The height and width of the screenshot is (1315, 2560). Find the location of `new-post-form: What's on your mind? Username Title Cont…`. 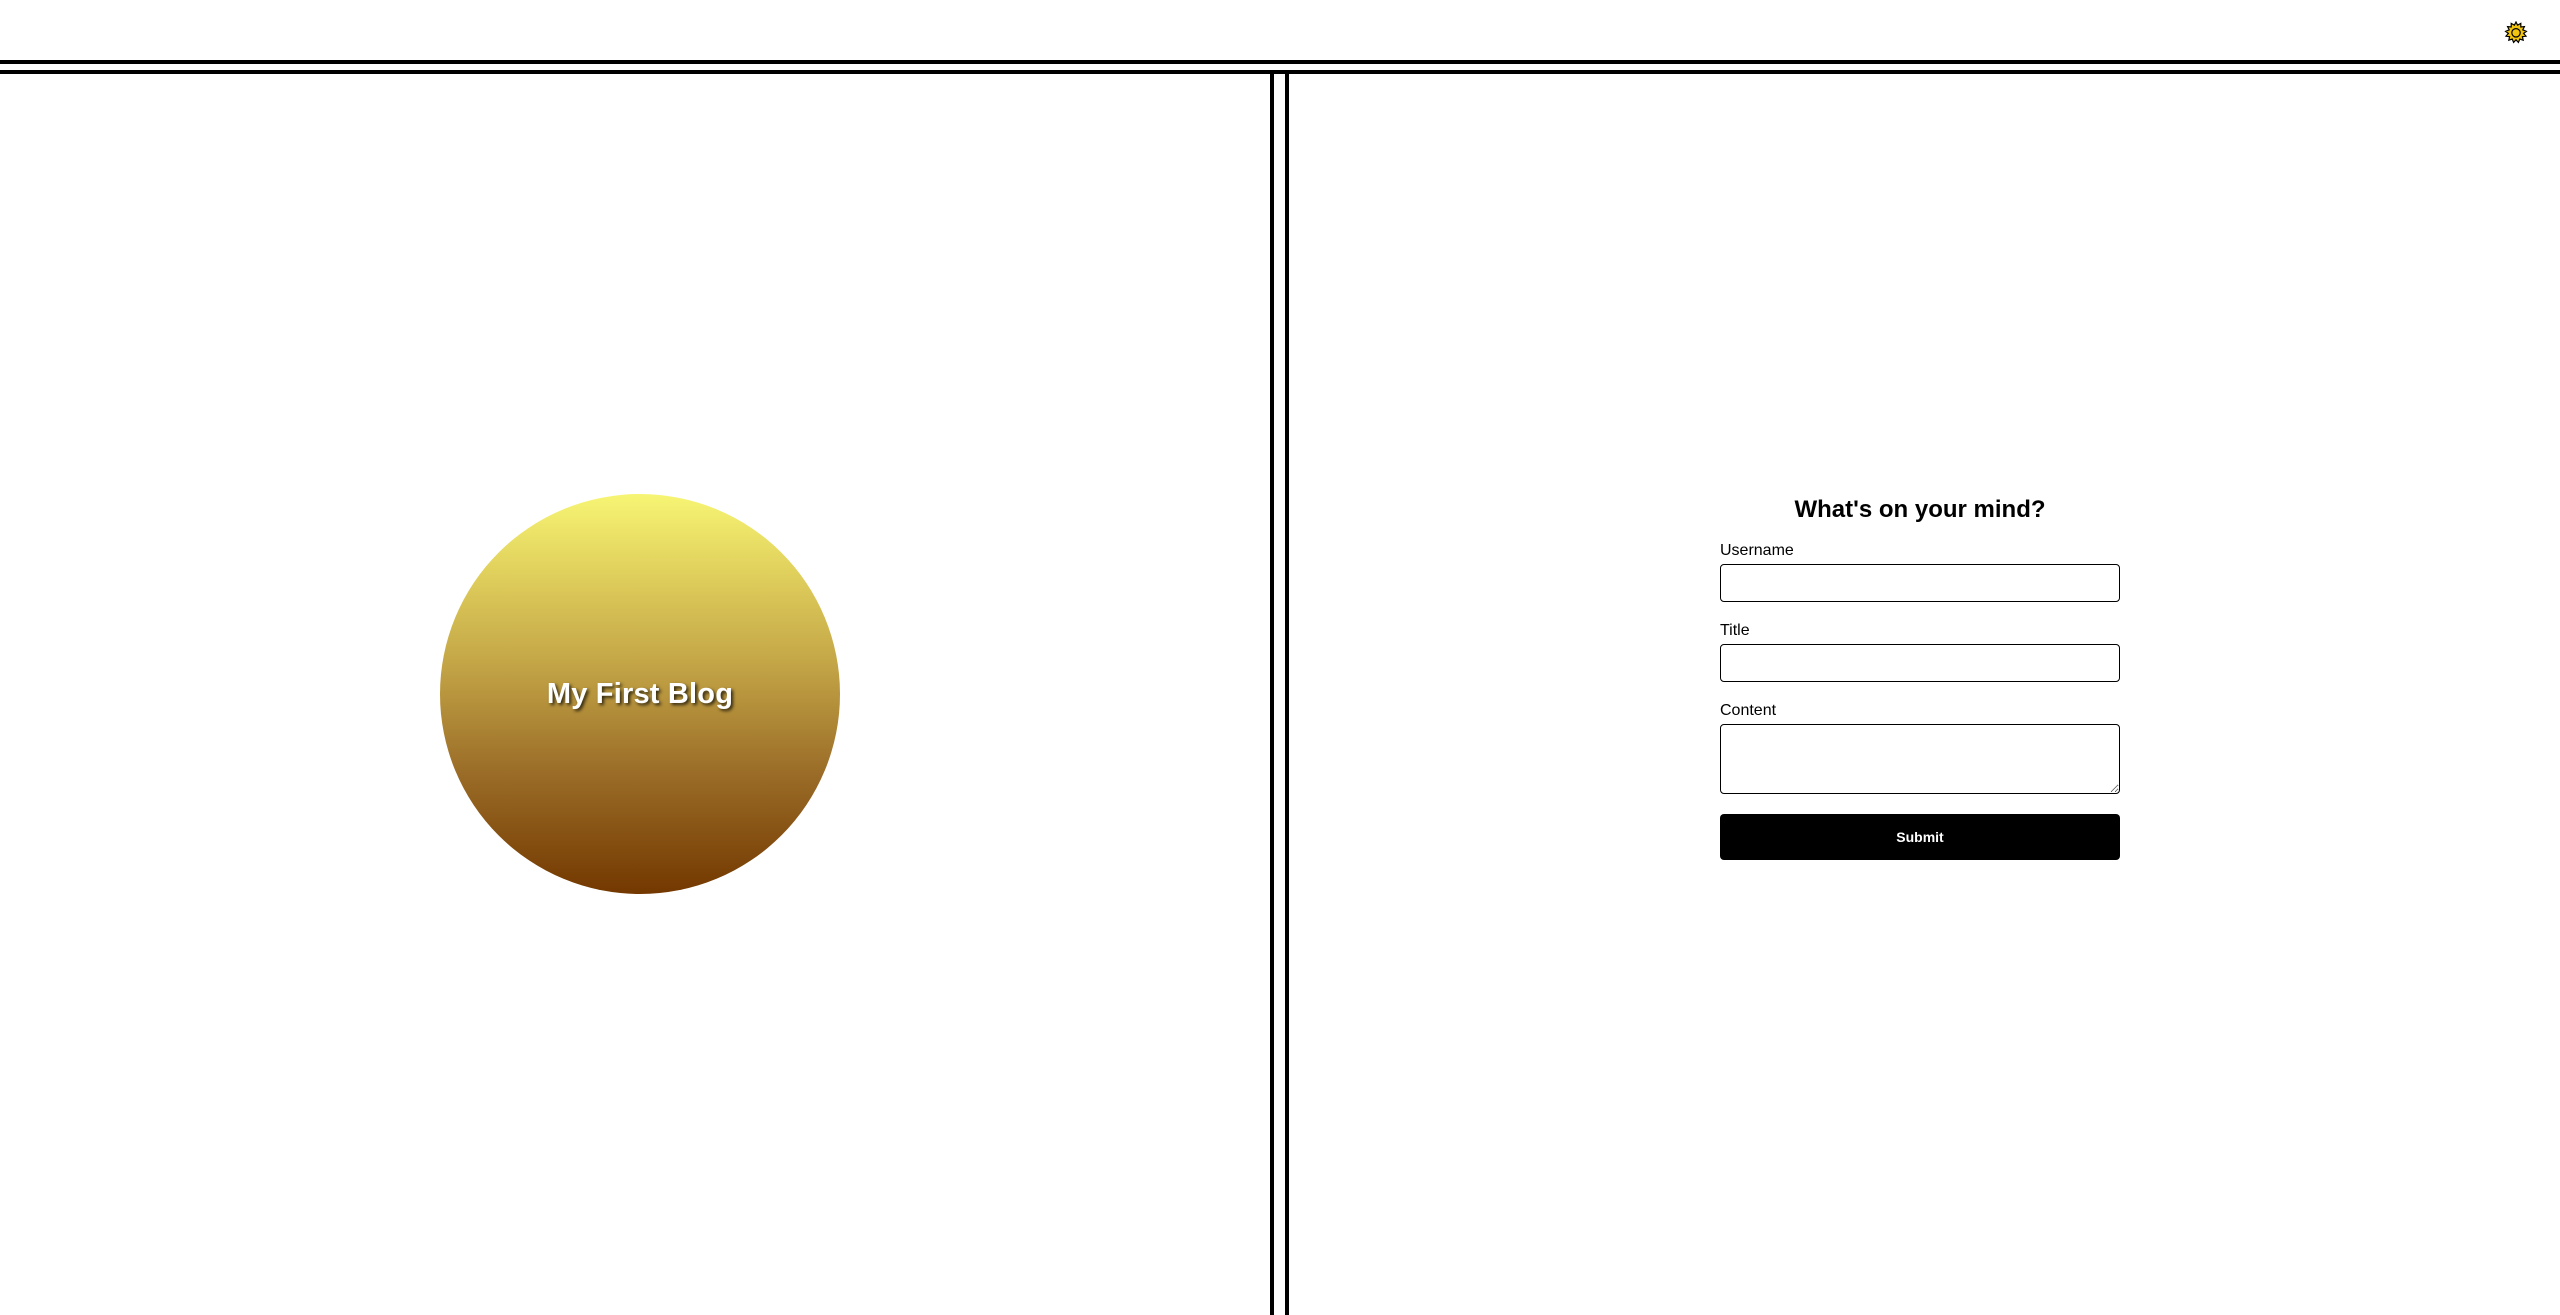

new-post-form: What's on your mind? Username Title Cont… is located at coordinates (1920, 675).